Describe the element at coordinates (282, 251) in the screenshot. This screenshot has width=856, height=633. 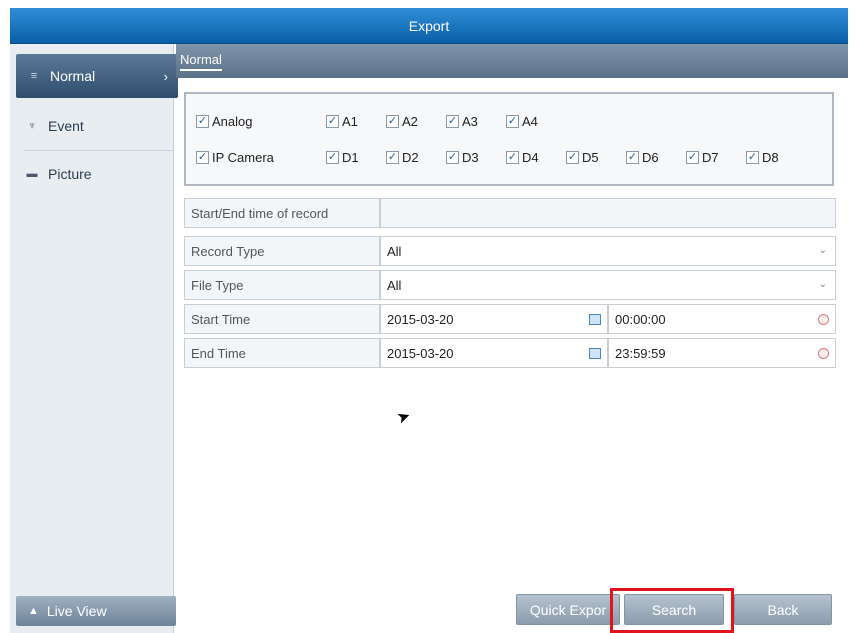
I see `record-type-label: Record Type` at that location.